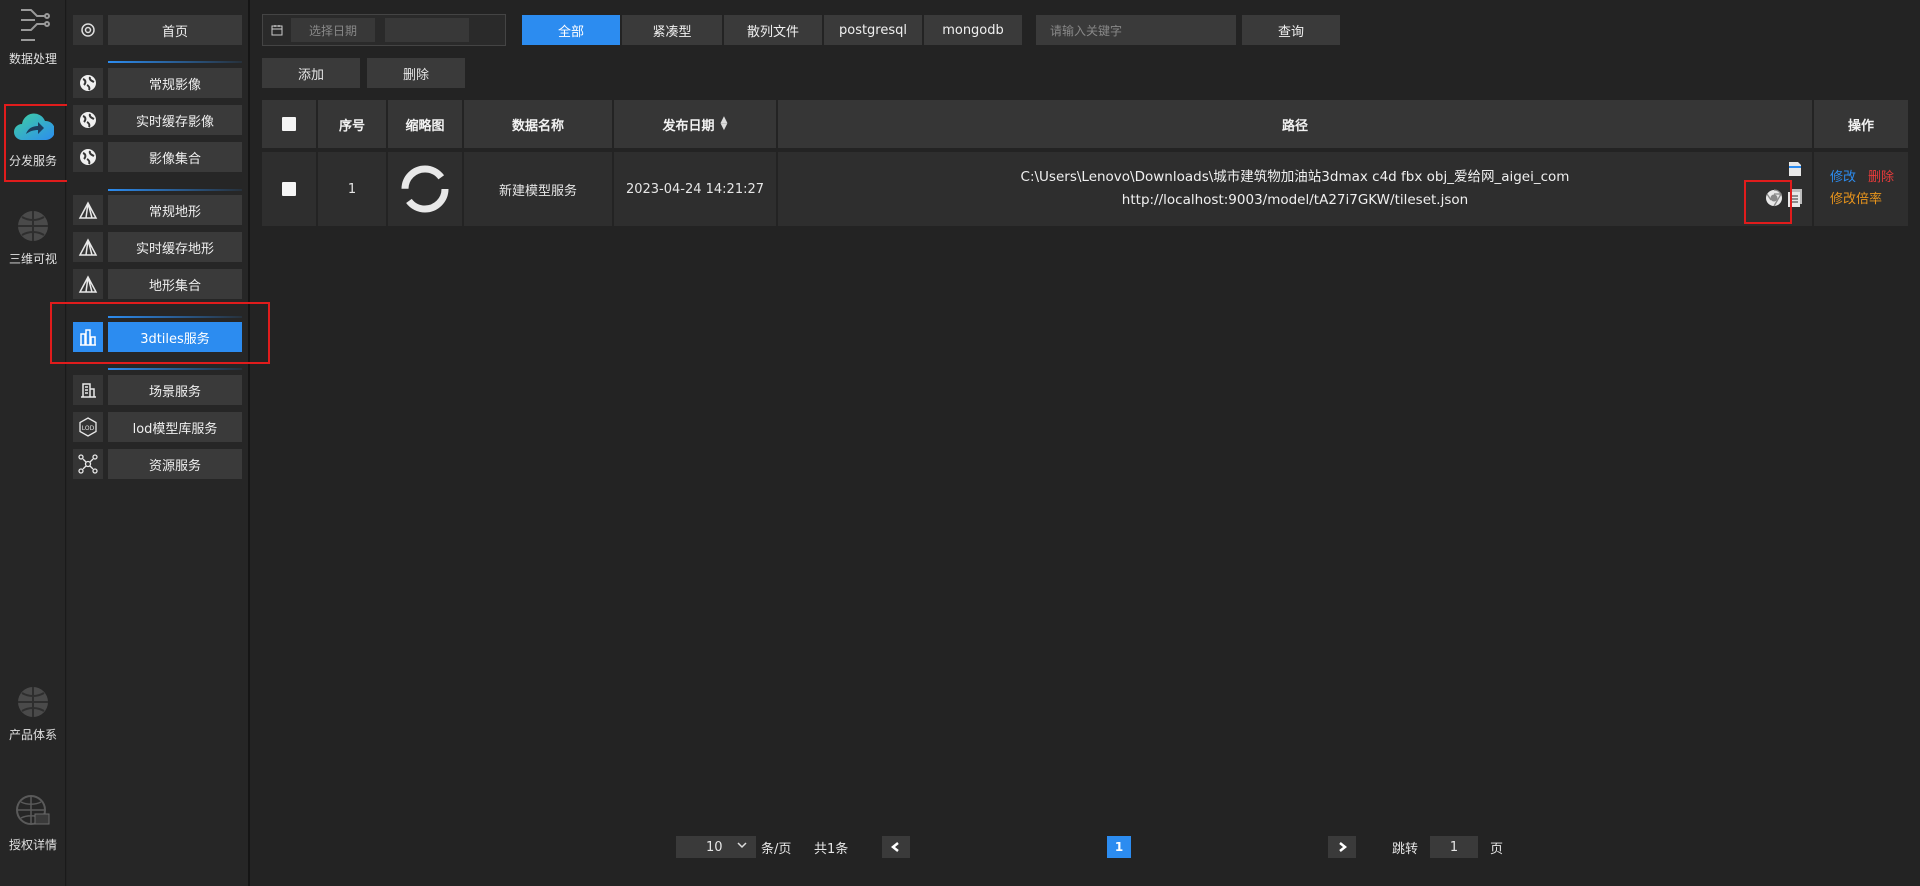 The width and height of the screenshot is (1920, 886). I want to click on data-process-icon, so click(33, 26).